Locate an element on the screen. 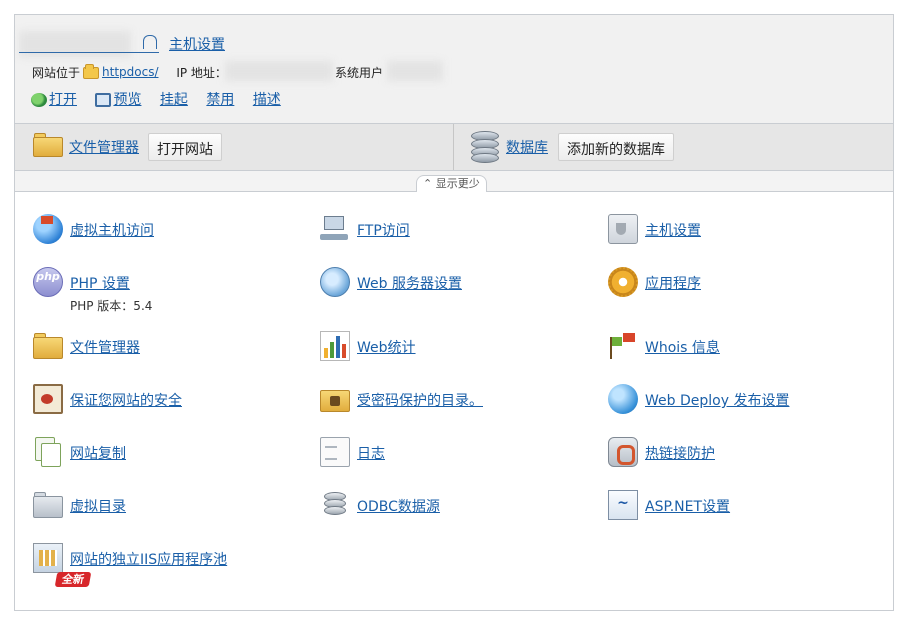  web-server-icon is located at coordinates (335, 282).